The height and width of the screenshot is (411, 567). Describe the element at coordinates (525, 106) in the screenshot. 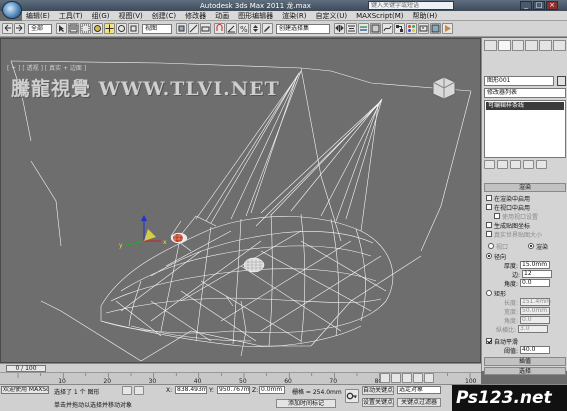

I see `stack-item-editable-spline: 可编辑样条线` at that location.